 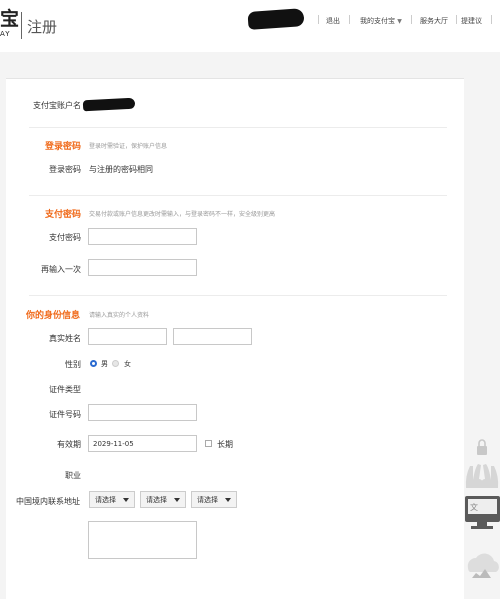 What do you see at coordinates (483, 565) in the screenshot?
I see `cloud-icon` at bounding box center [483, 565].